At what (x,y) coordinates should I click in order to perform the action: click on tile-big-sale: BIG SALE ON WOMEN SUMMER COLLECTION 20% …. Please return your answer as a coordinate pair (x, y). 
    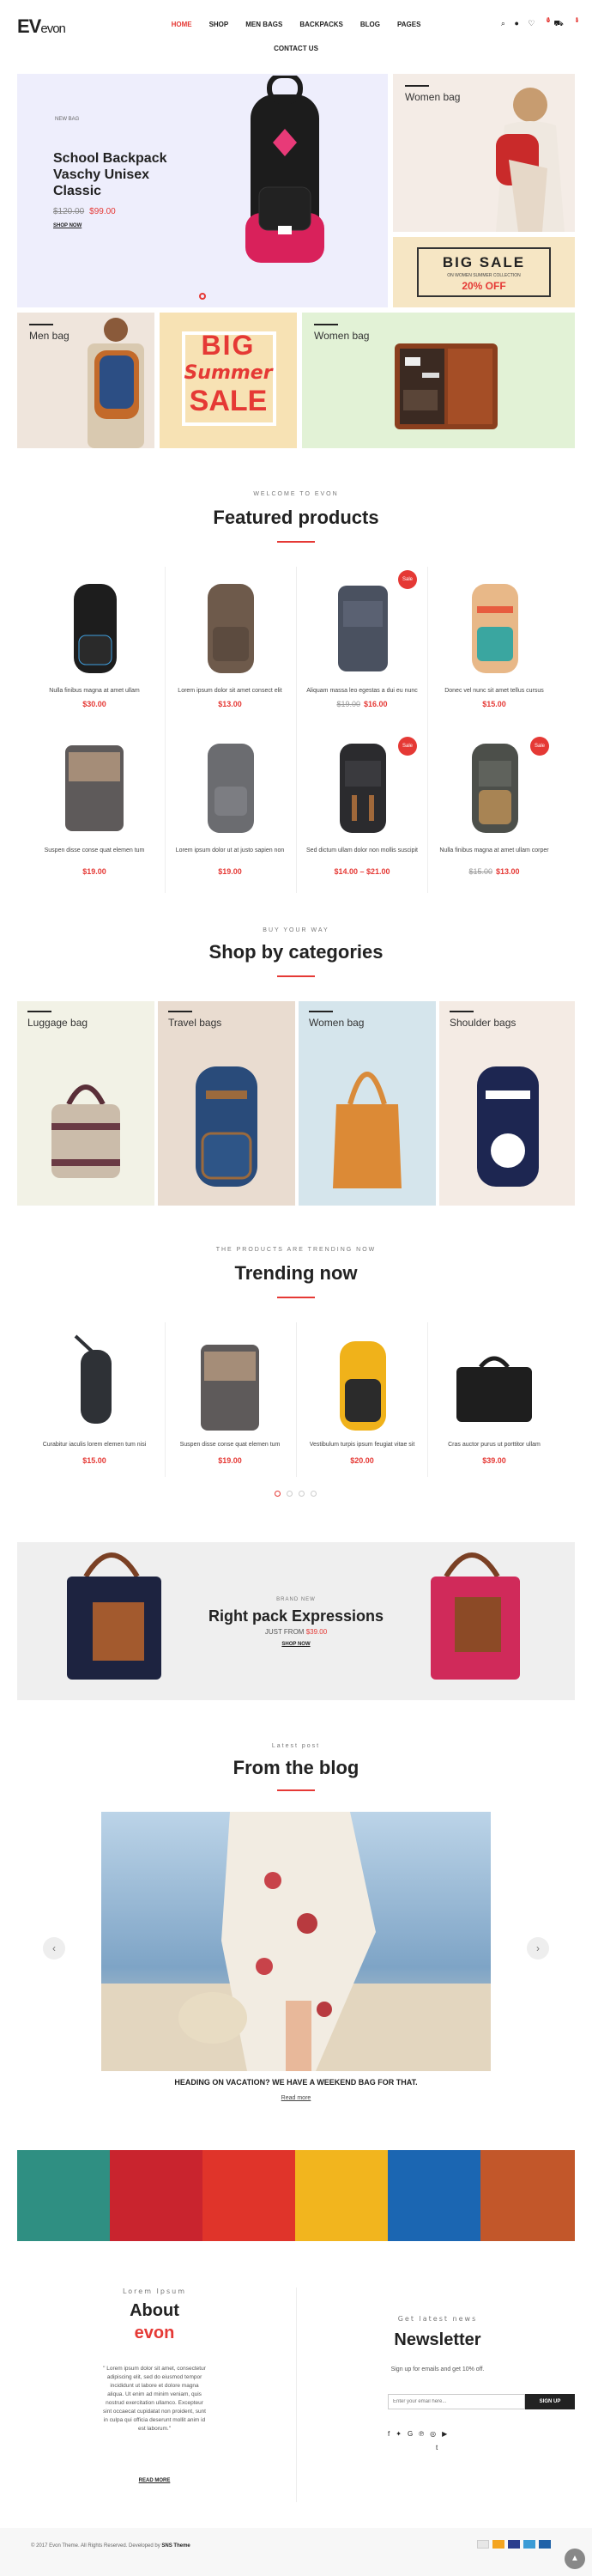
    Looking at the image, I should click on (484, 272).